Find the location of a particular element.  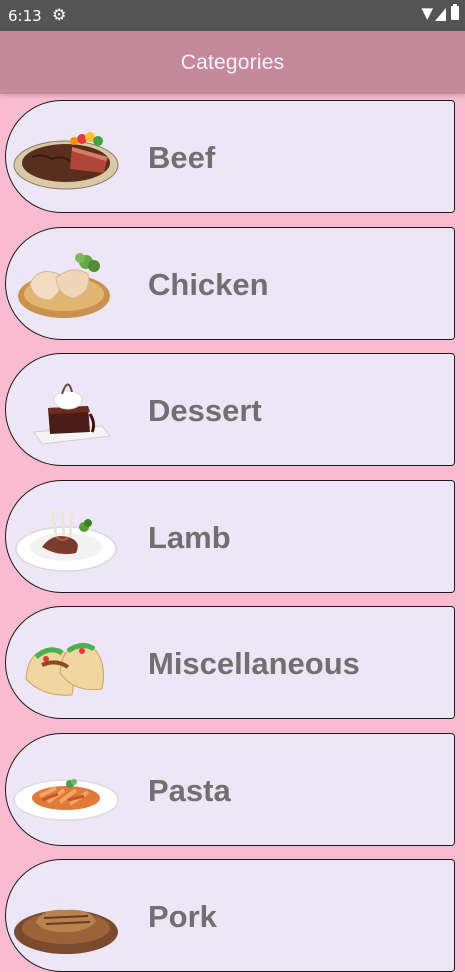

category-card-pork: Pork is located at coordinates (230, 915).